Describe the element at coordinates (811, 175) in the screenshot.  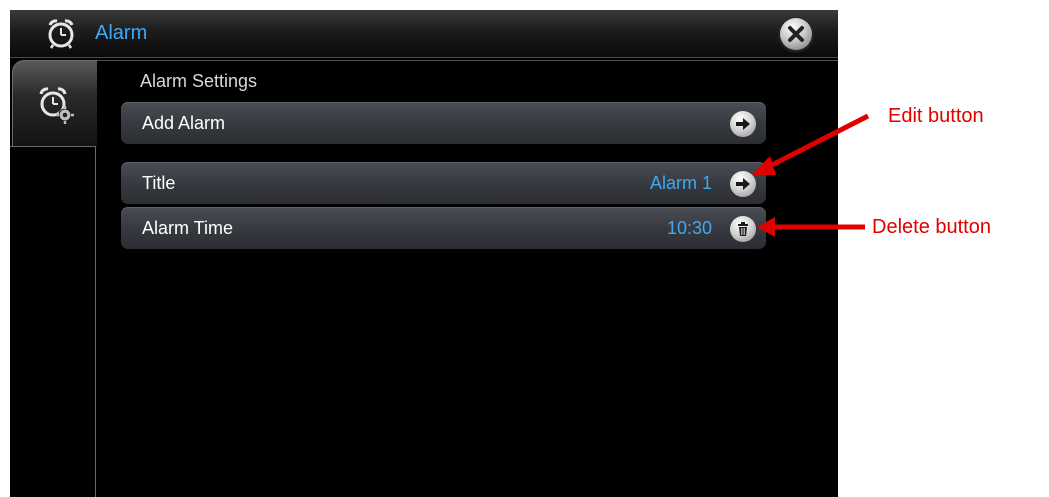
I see `annotation-arrows` at that location.